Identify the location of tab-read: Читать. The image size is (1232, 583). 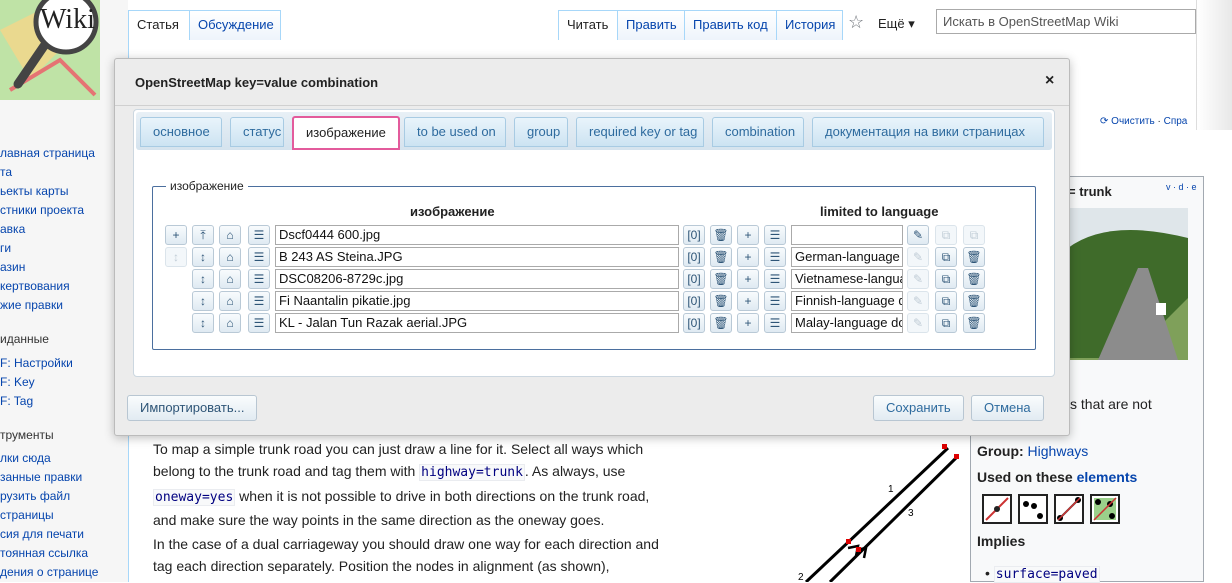
(588, 25).